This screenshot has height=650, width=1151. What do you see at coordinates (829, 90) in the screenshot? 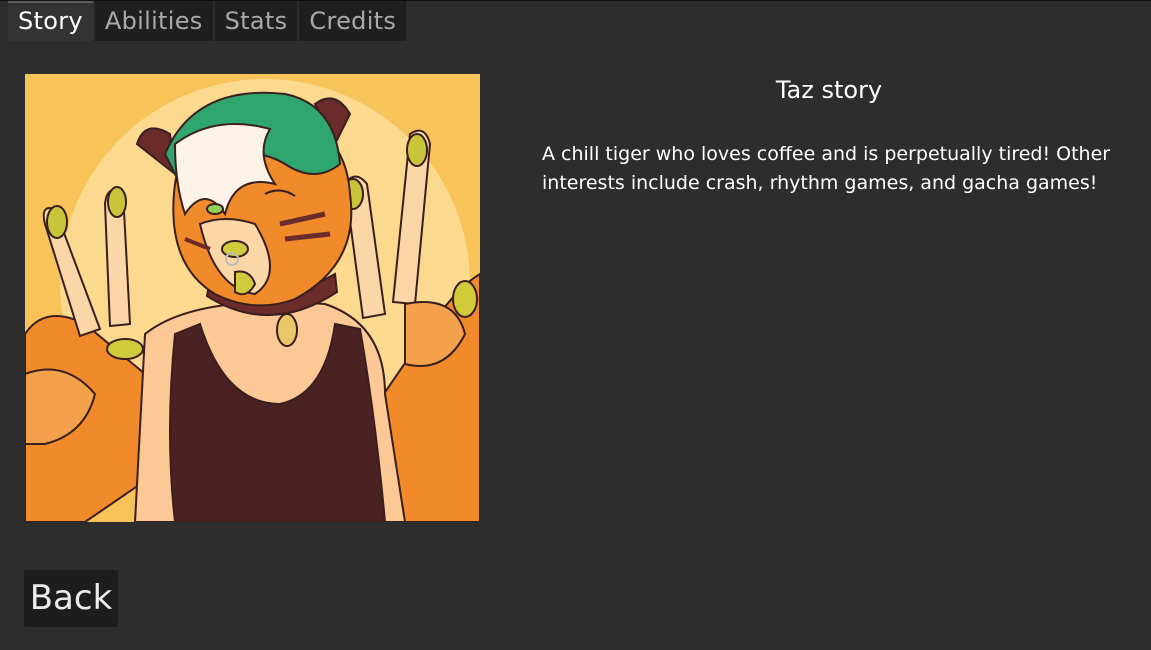
I see `story-title: Taz story` at bounding box center [829, 90].